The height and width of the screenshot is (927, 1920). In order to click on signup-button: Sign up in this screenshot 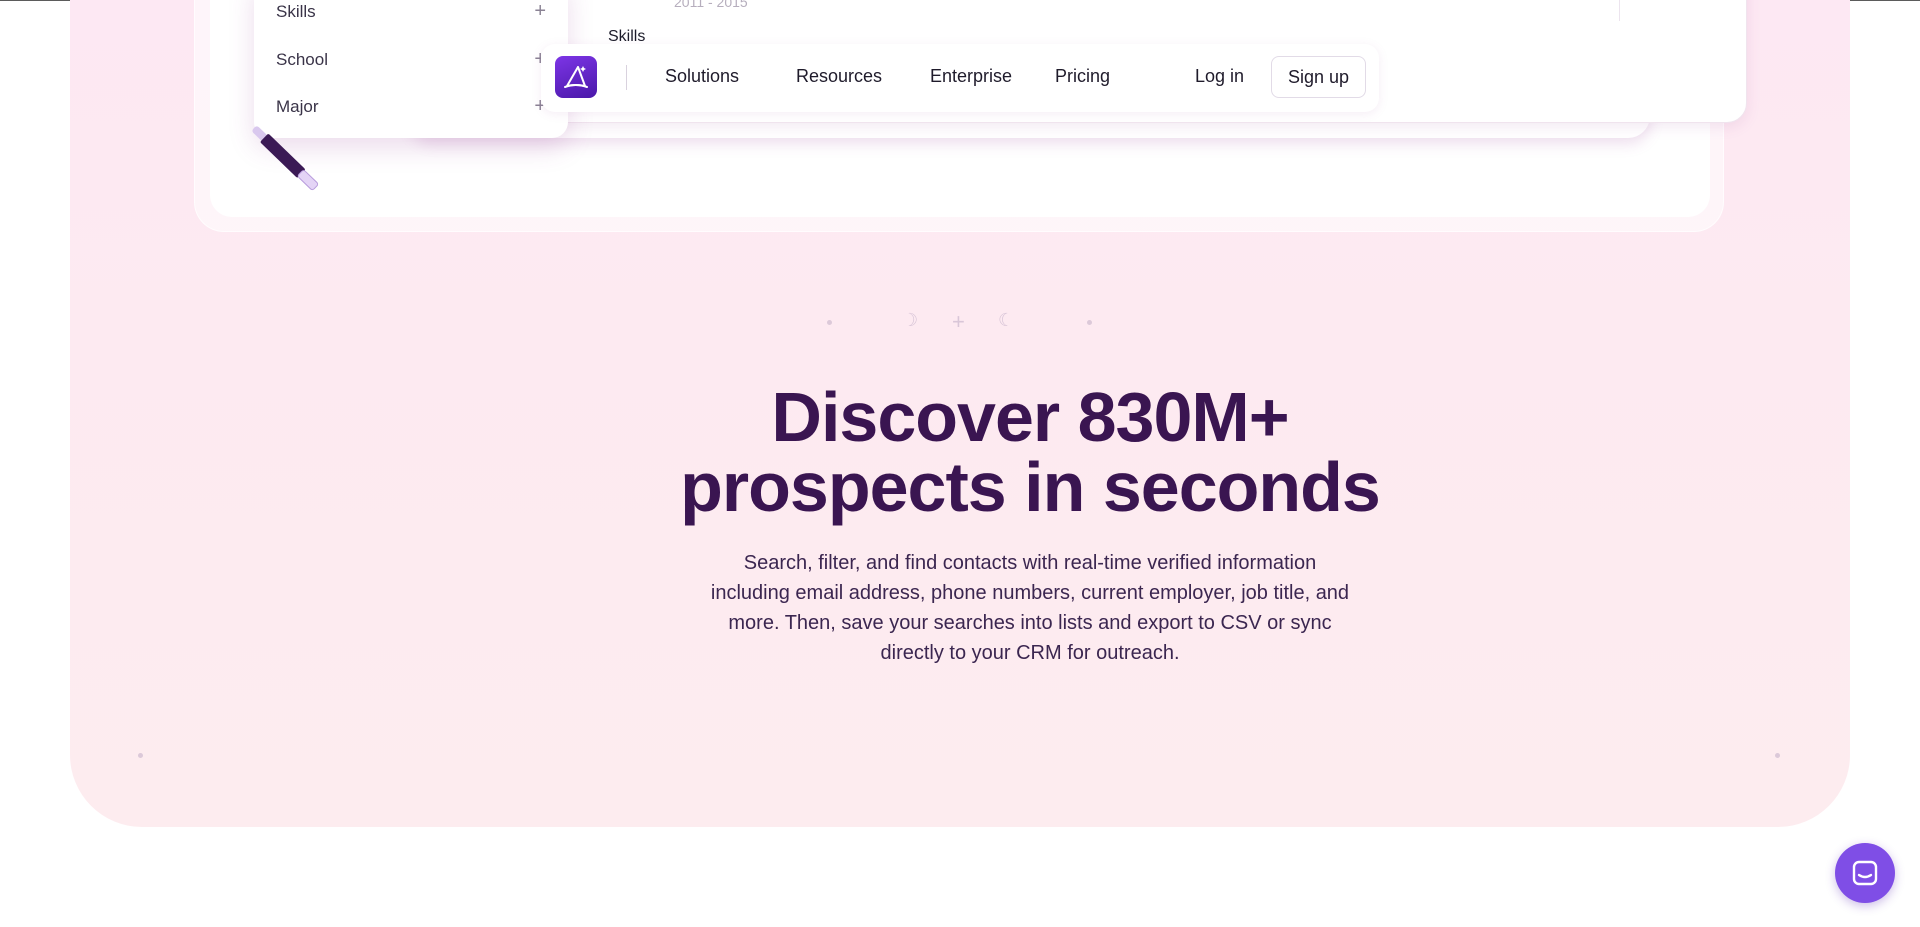, I will do `click(1318, 77)`.